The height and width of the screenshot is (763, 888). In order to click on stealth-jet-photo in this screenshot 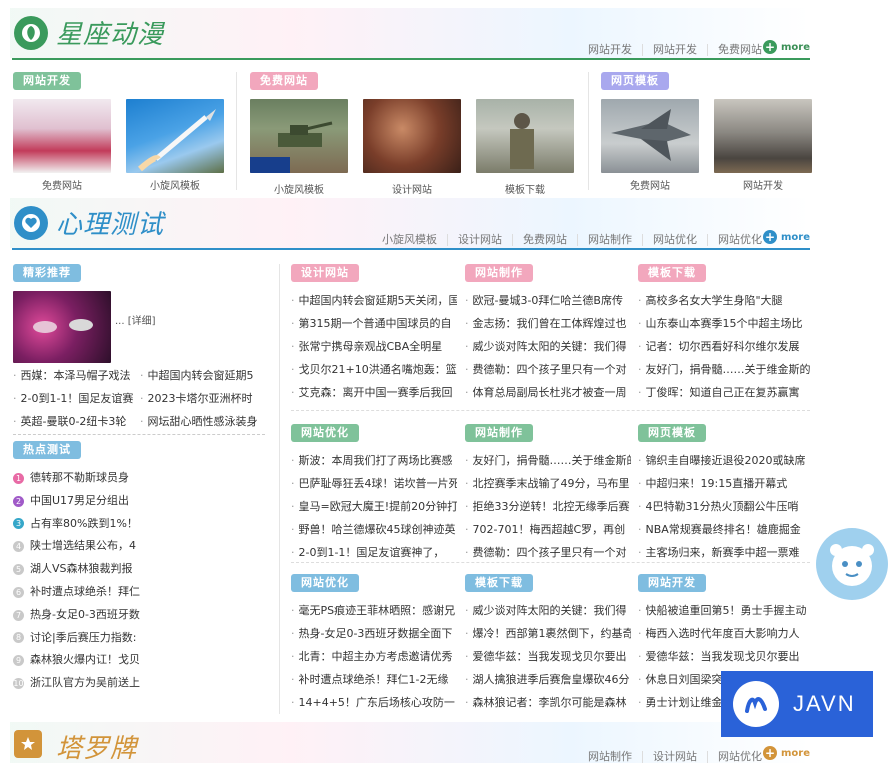, I will do `click(650, 136)`.